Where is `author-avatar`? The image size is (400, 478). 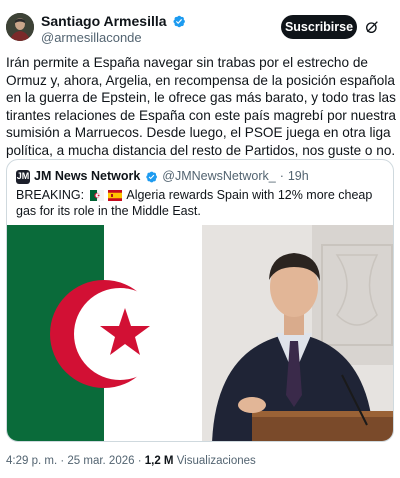
author-avatar is located at coordinates (20, 27).